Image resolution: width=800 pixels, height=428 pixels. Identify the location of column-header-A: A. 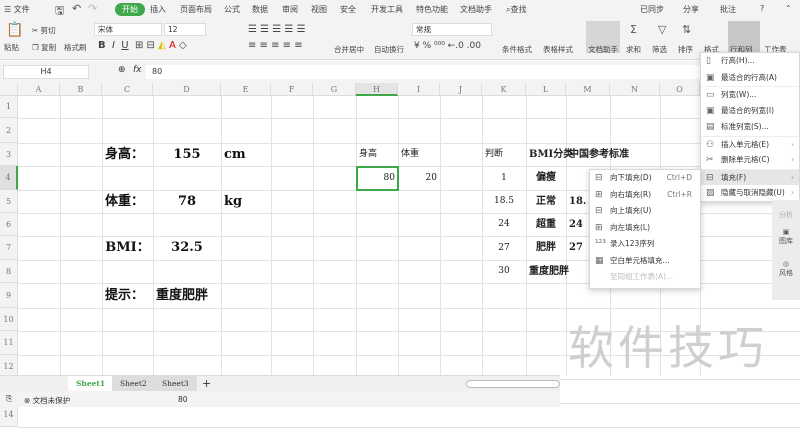
(39, 89).